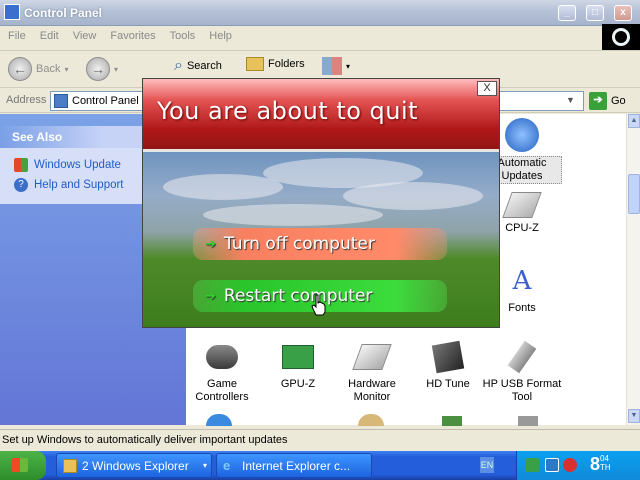 The image size is (640, 480). Describe the element at coordinates (320, 13) in the screenshot. I see `title-bar: Control Panel _ □ x` at that location.